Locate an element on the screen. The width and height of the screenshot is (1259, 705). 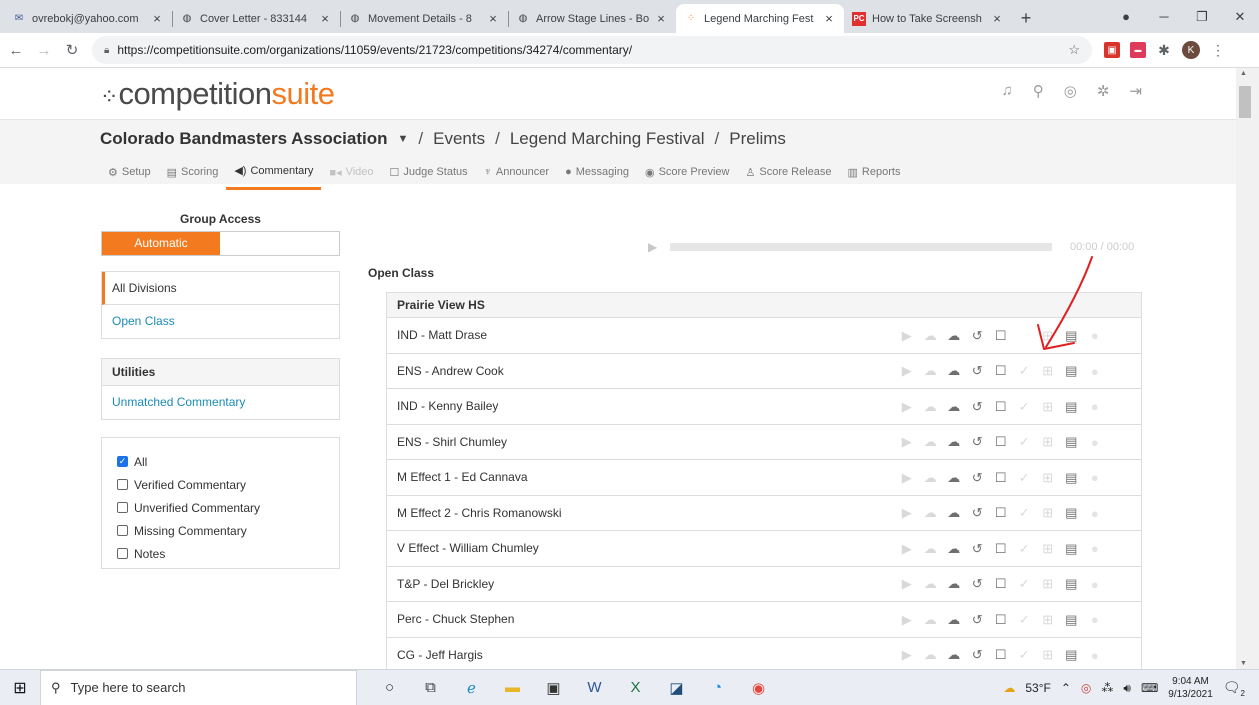
tab-scoring: ▤ Scoring is located at coordinates (193, 177).